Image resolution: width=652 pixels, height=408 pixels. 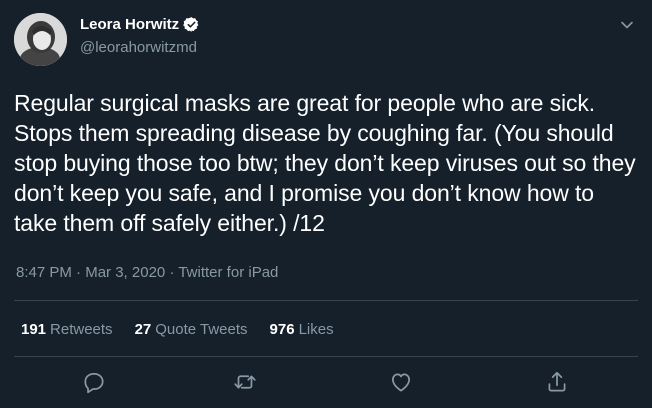 What do you see at coordinates (44, 272) in the screenshot?
I see `tweet-time: 8:47 PM` at bounding box center [44, 272].